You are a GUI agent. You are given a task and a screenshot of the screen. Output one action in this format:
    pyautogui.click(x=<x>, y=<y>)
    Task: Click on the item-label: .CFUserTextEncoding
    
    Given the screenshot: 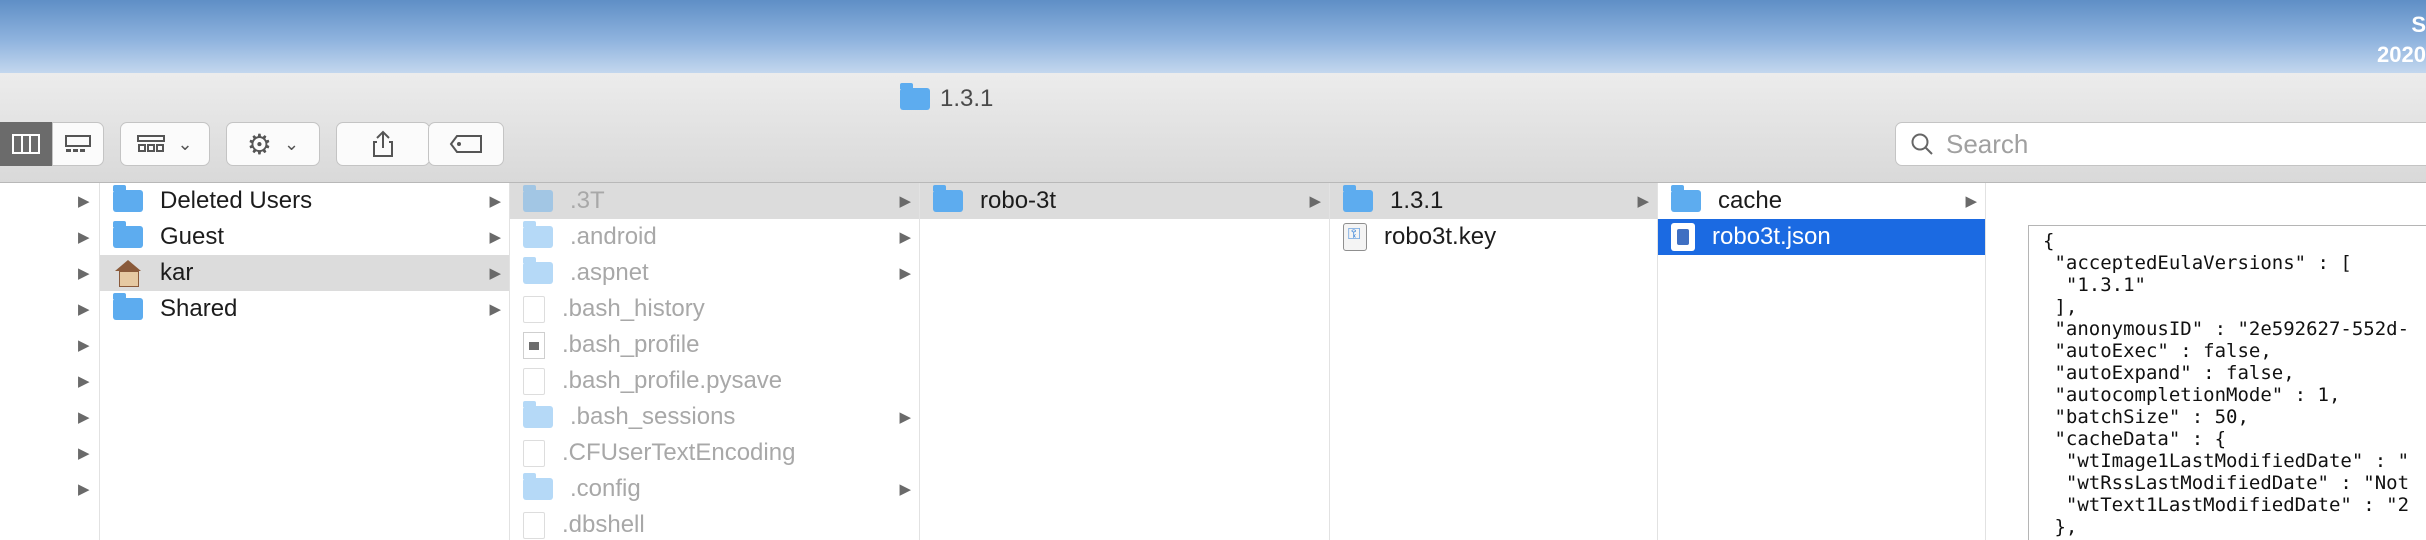 What is the action you would take?
    pyautogui.click(x=679, y=452)
    